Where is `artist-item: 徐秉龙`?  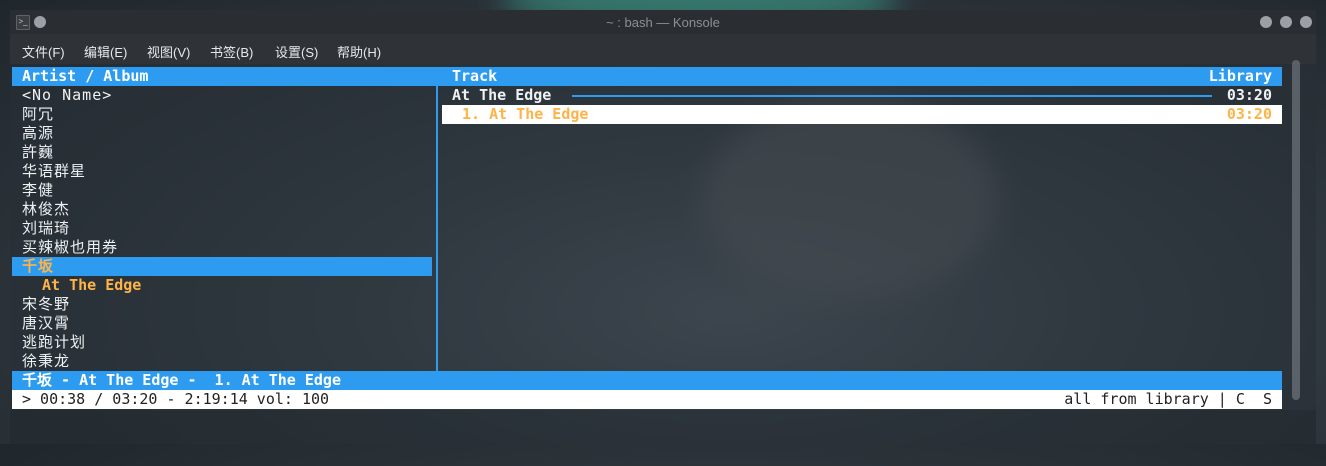
artist-item: 徐秉龙 is located at coordinates (46, 361).